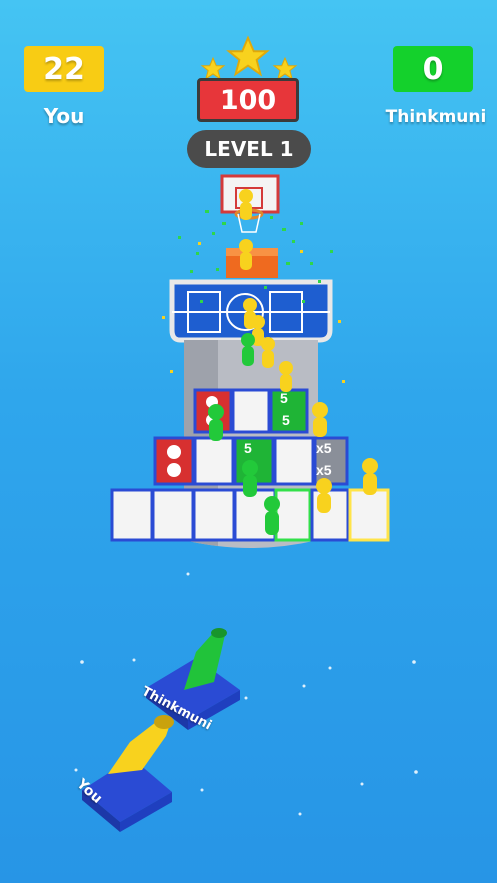 The height and width of the screenshot is (883, 497). I want to click on star-icon, so click(248, 56).